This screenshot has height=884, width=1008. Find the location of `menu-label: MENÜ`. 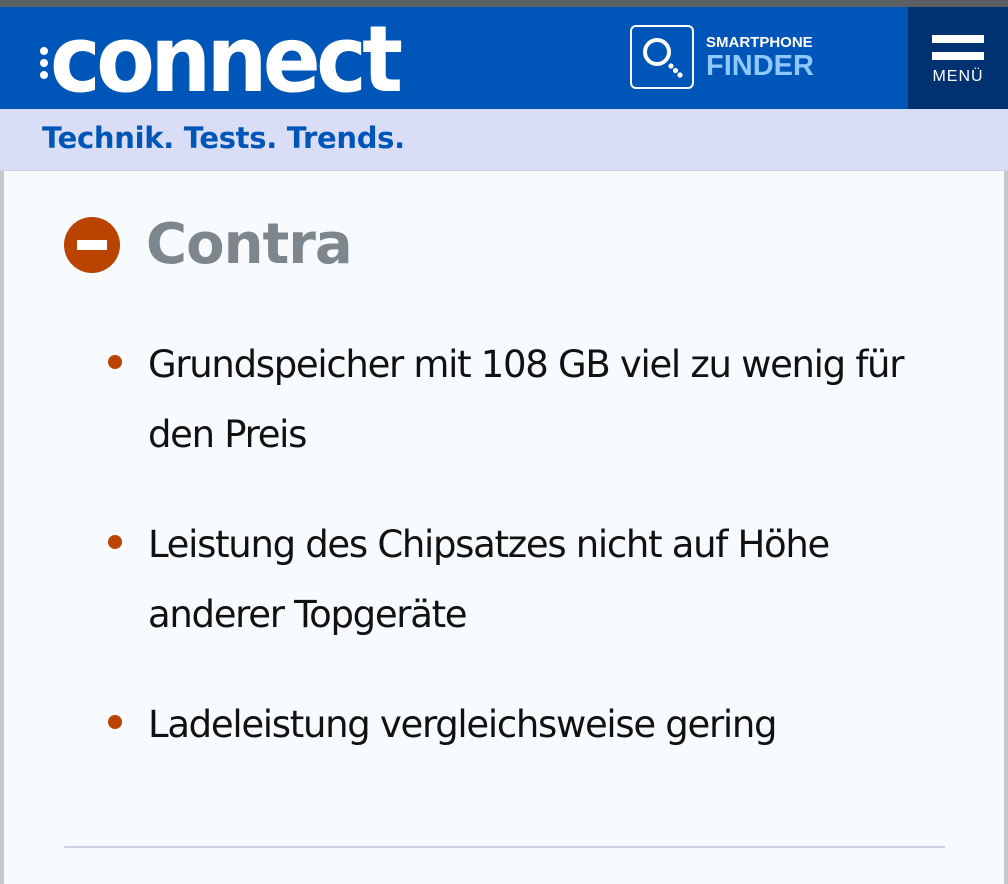

menu-label: MENÜ is located at coordinates (958, 76).